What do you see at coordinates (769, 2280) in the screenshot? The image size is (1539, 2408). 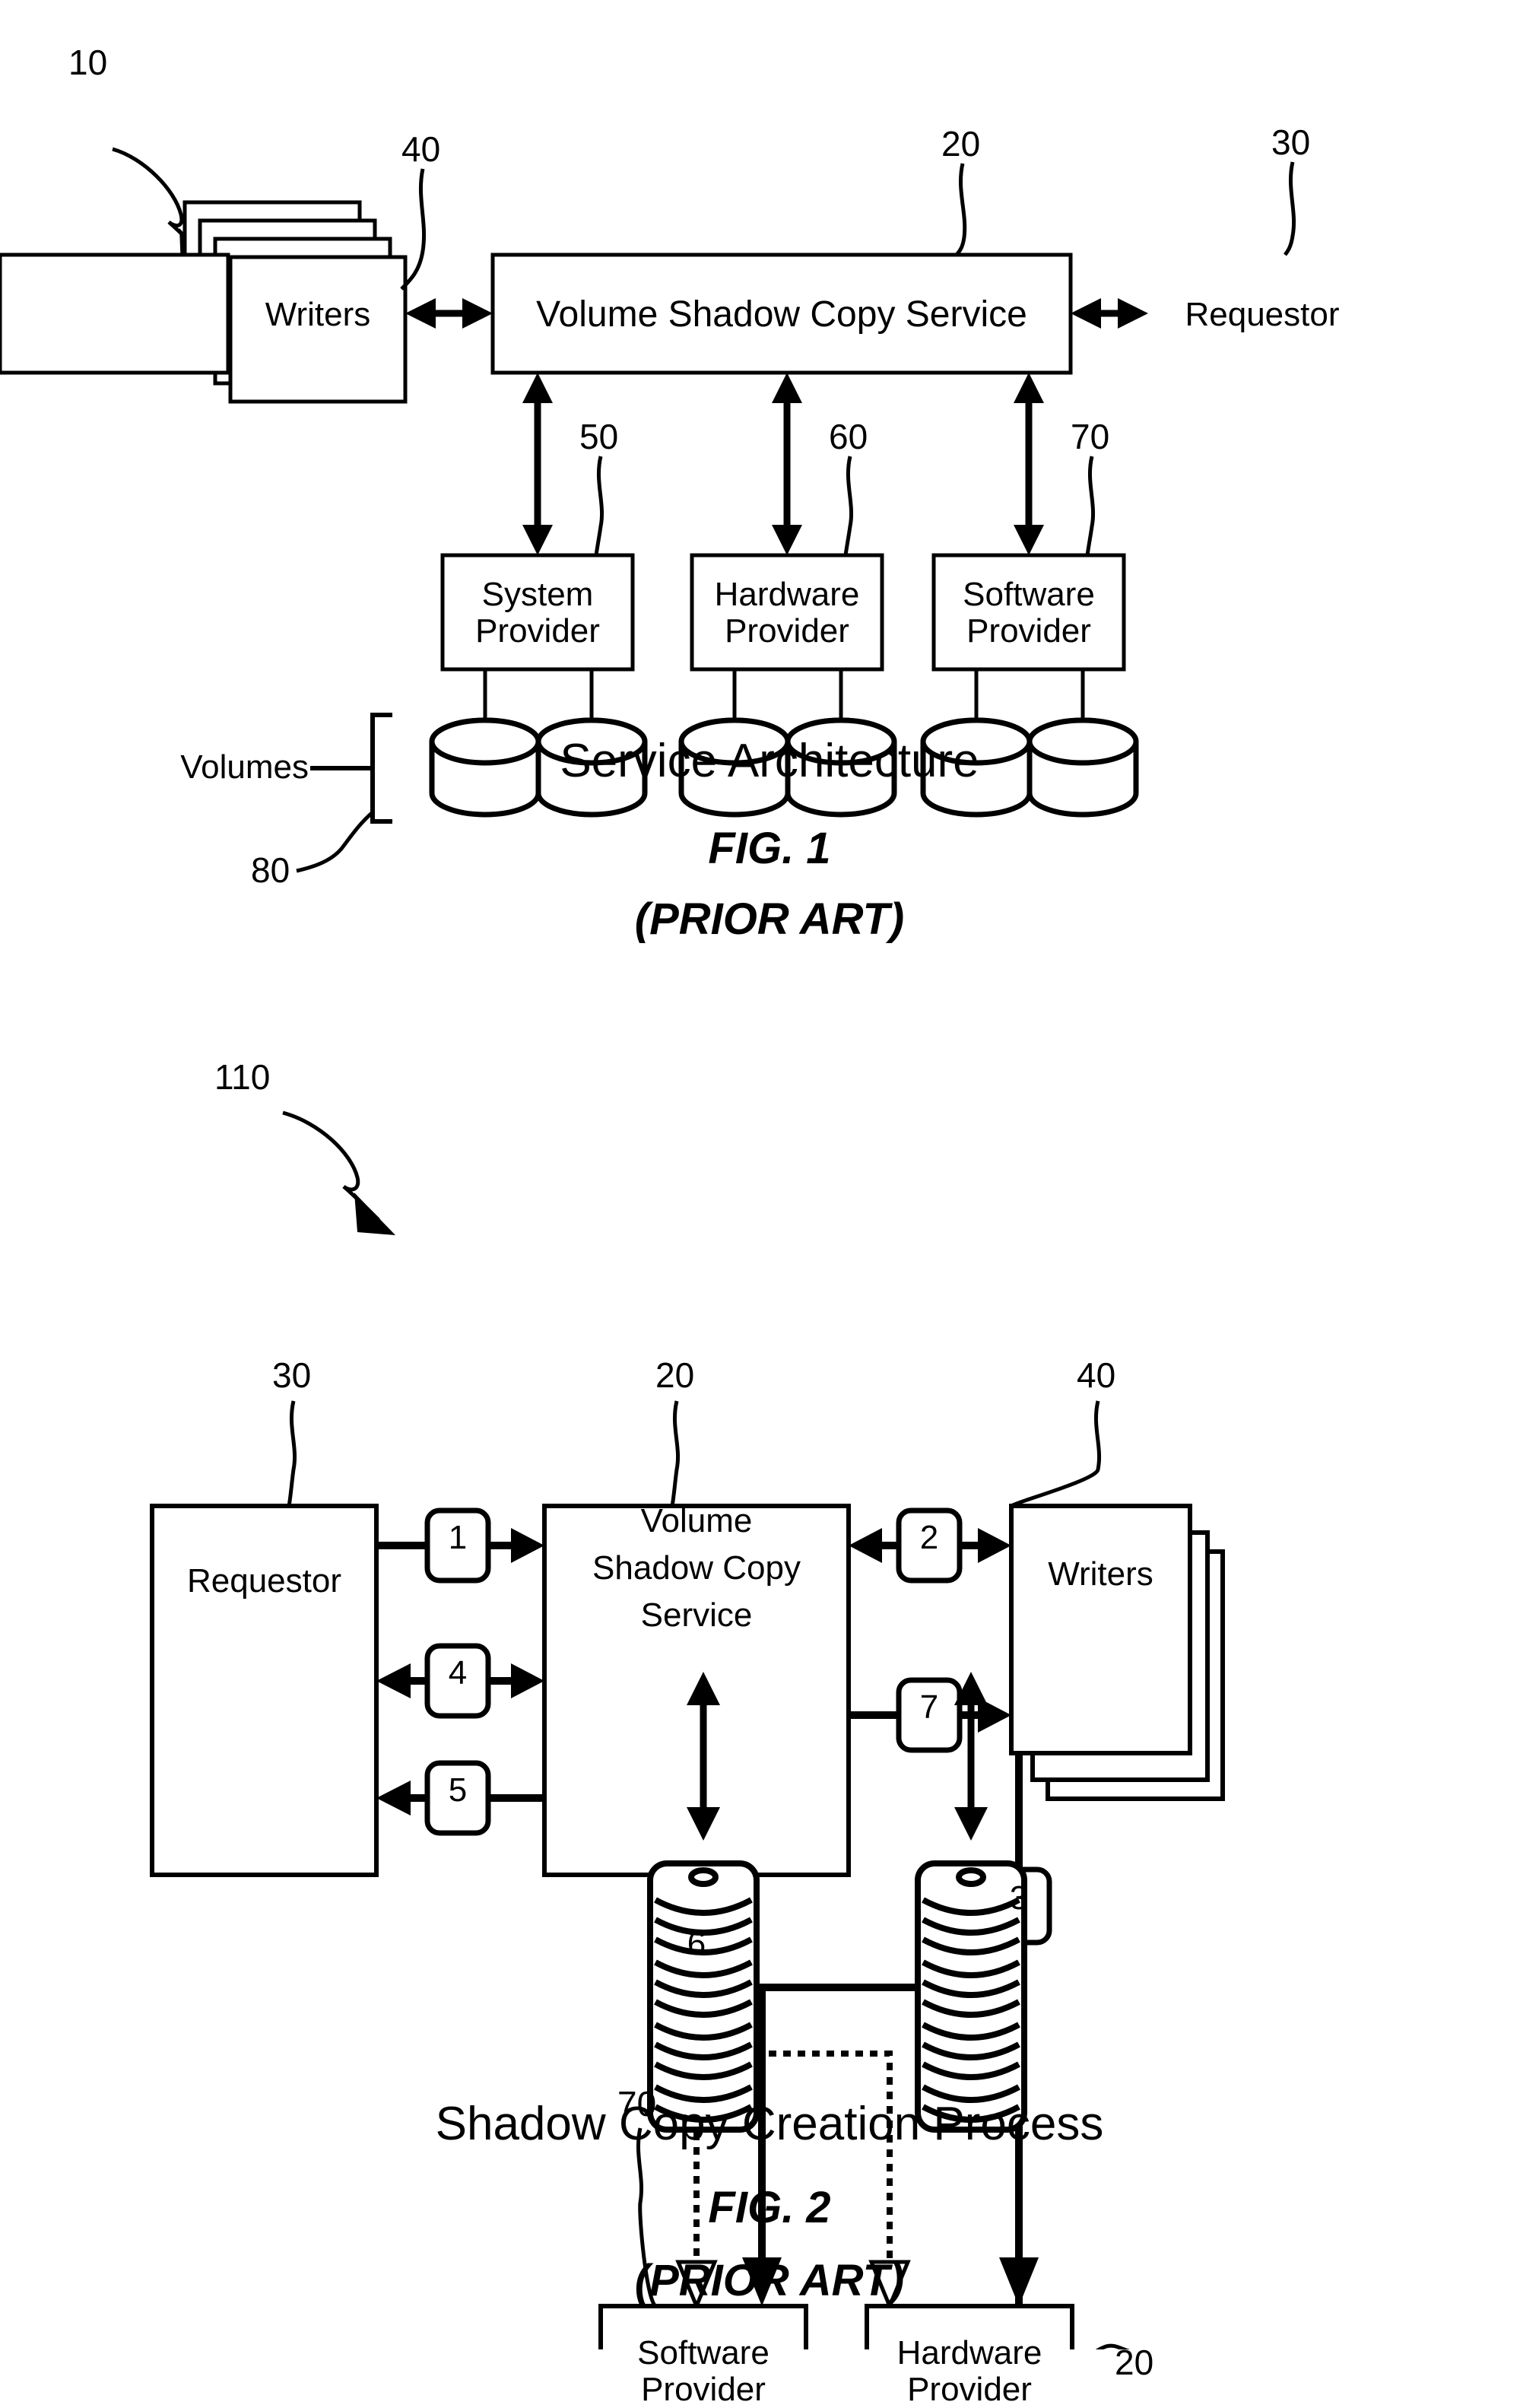 I see `figure-2-prior-art: (PRIOR ART)` at bounding box center [769, 2280].